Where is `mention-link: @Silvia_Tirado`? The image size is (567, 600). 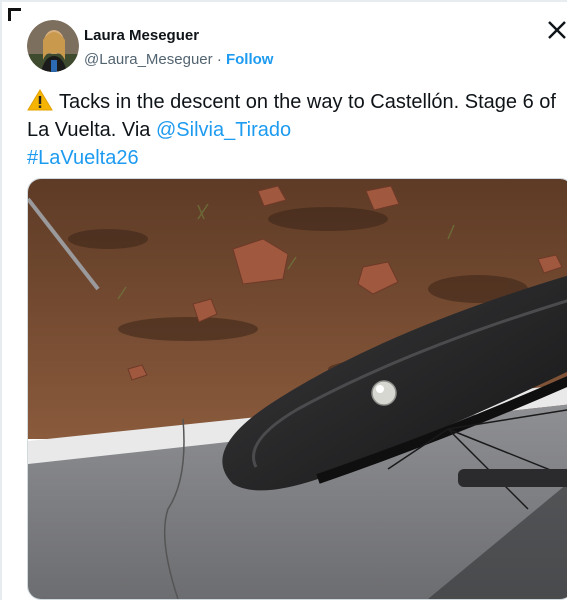
mention-link: @Silvia_Tirado is located at coordinates (223, 130).